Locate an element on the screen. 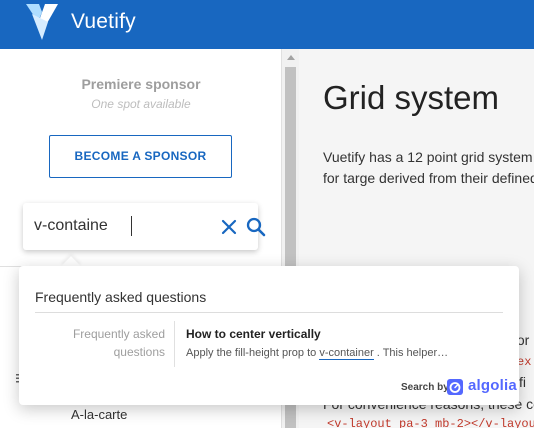 Image resolution: width=534 pixels, height=428 pixels. app-brand: Vuetify is located at coordinates (103, 22).